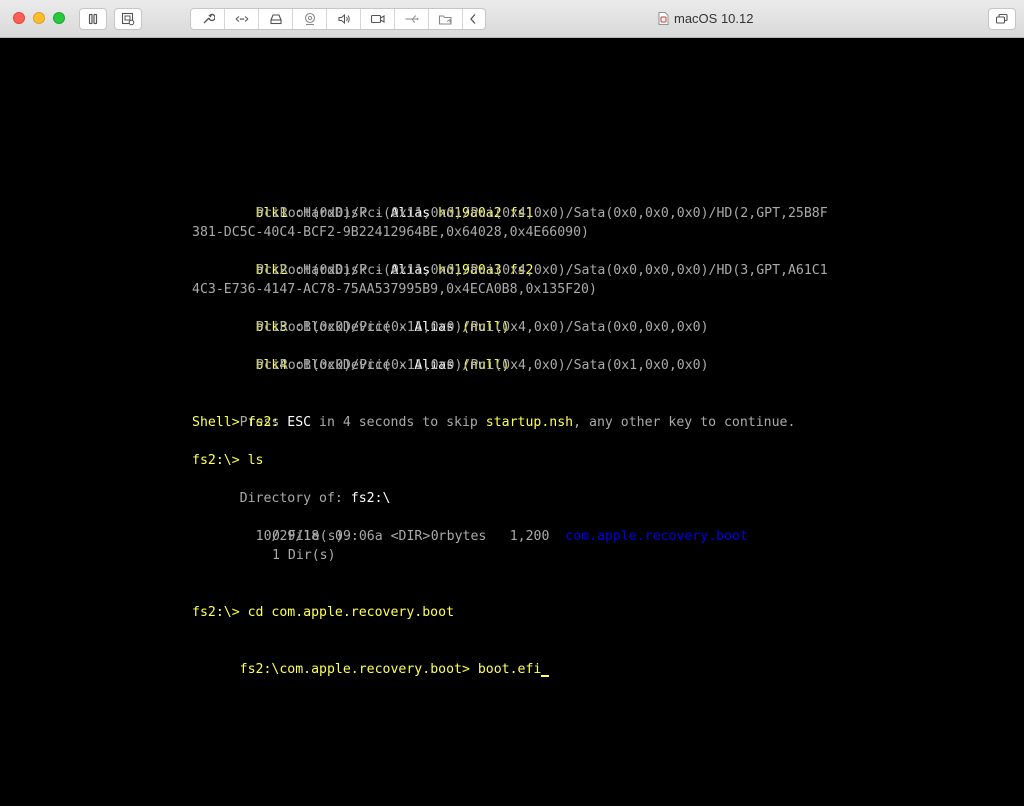 Image resolution: width=1024 pixels, height=806 pixels. I want to click on sound-button, so click(344, 19).